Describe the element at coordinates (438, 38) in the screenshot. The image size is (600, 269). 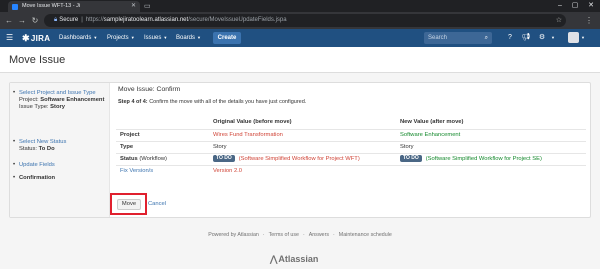
I see `search-placeholder: Search` at that location.